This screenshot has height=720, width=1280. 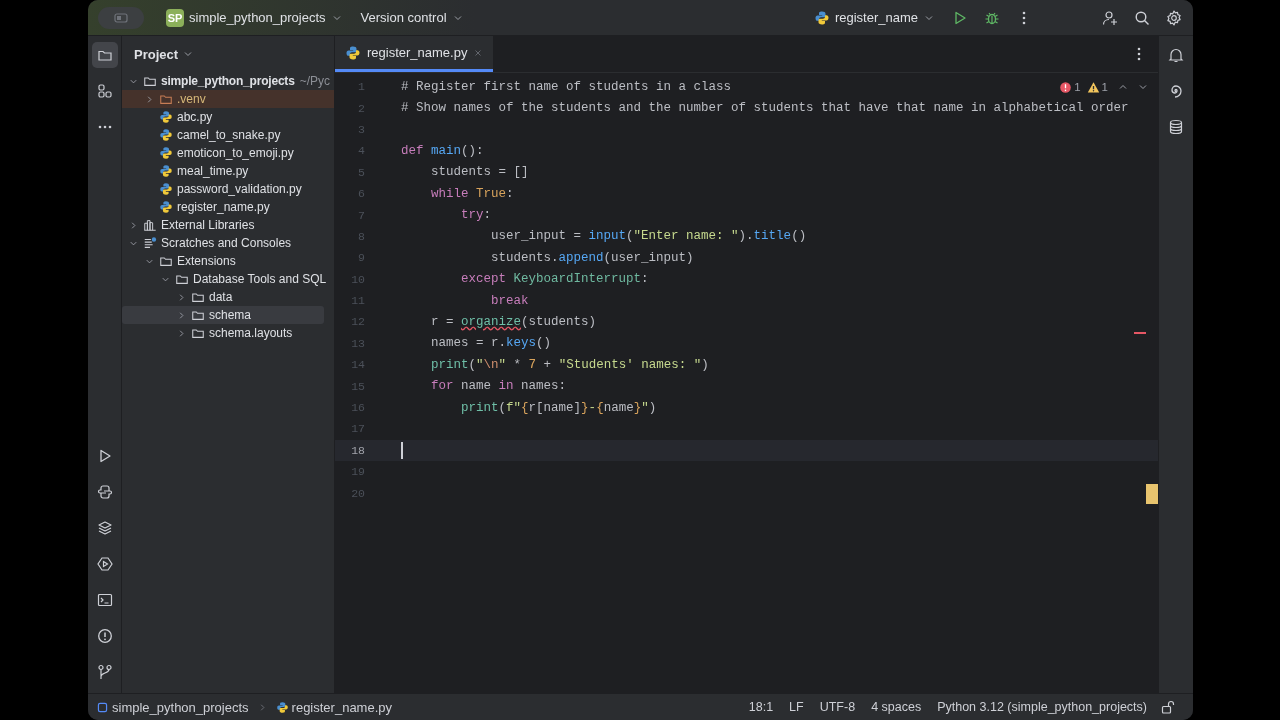 I want to click on status-item: Python 3.12 (simple_python_projects), so click(x=1042, y=707).